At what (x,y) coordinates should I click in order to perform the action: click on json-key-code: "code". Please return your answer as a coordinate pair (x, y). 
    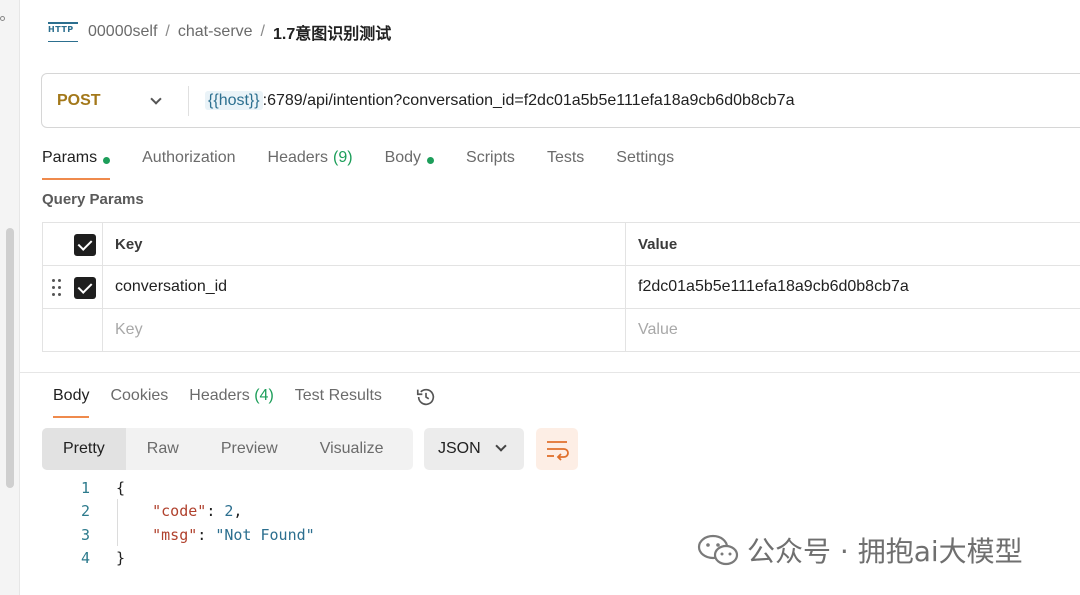
    Looking at the image, I should click on (179, 511).